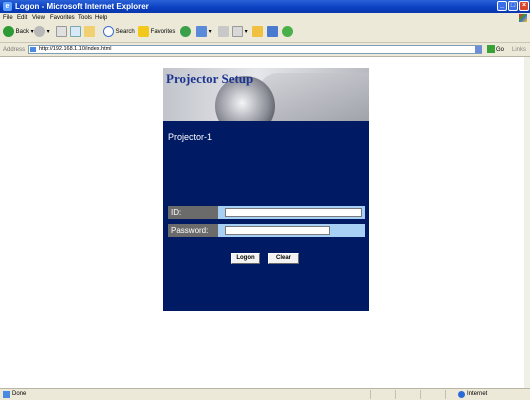 The height and width of the screenshot is (400, 530). I want to click on page-icon, so click(33, 49).